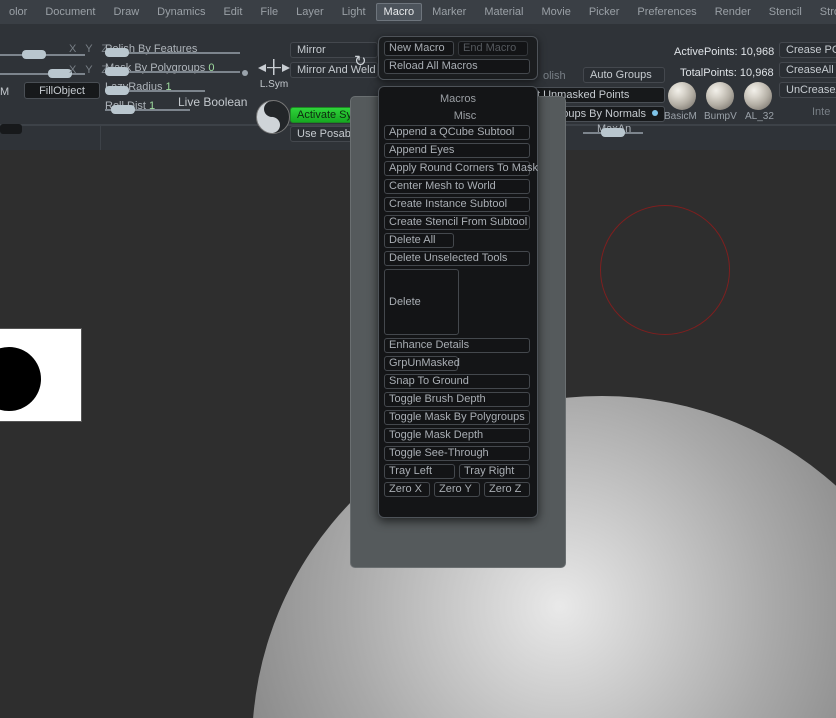  Describe the element at coordinates (554, 76) in the screenshot. I see `polish-label-partial: olish` at that location.